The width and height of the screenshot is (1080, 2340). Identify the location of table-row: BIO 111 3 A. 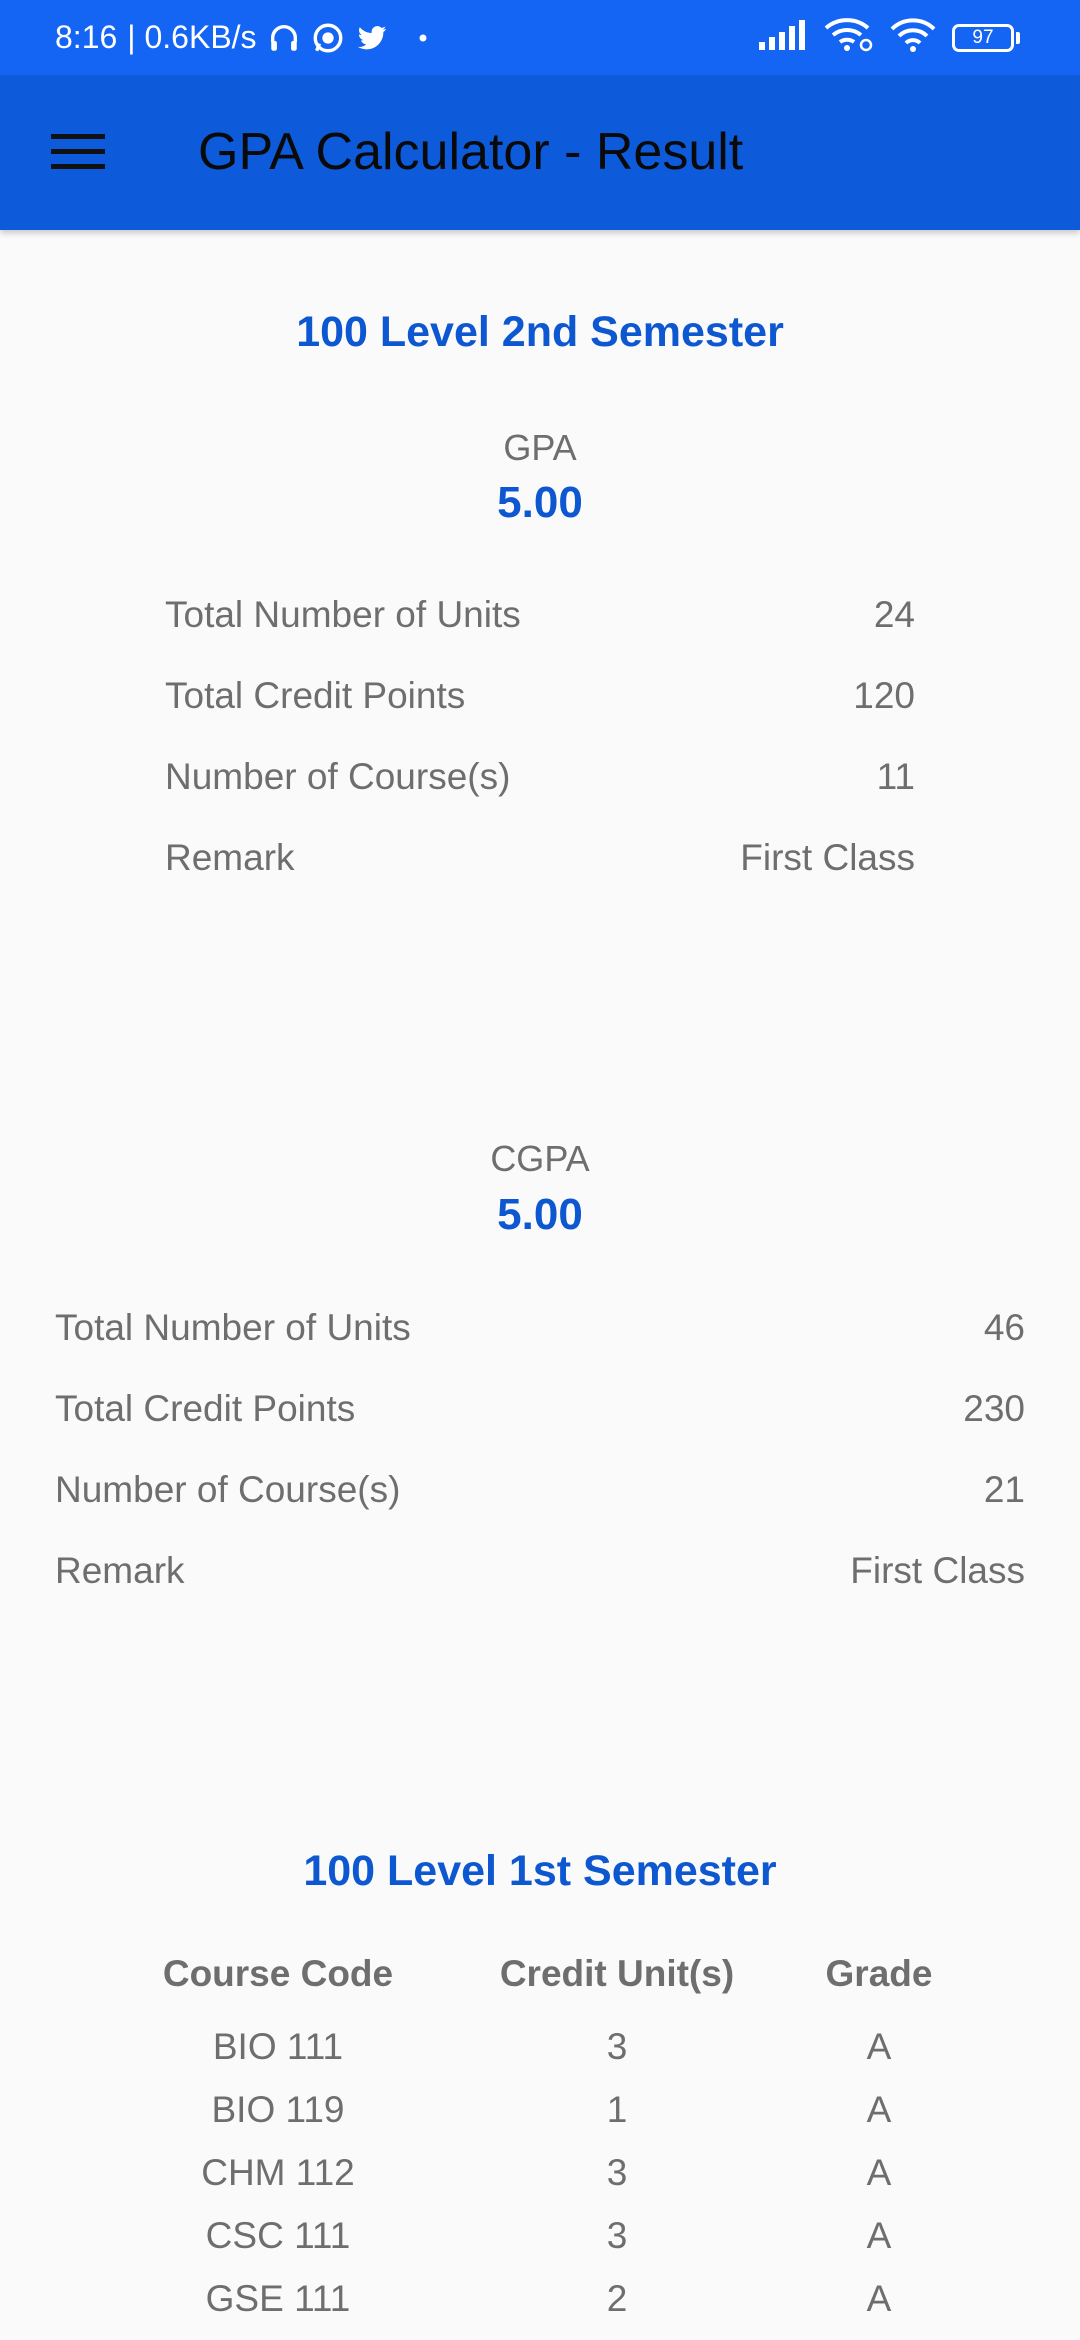
(540, 2046).